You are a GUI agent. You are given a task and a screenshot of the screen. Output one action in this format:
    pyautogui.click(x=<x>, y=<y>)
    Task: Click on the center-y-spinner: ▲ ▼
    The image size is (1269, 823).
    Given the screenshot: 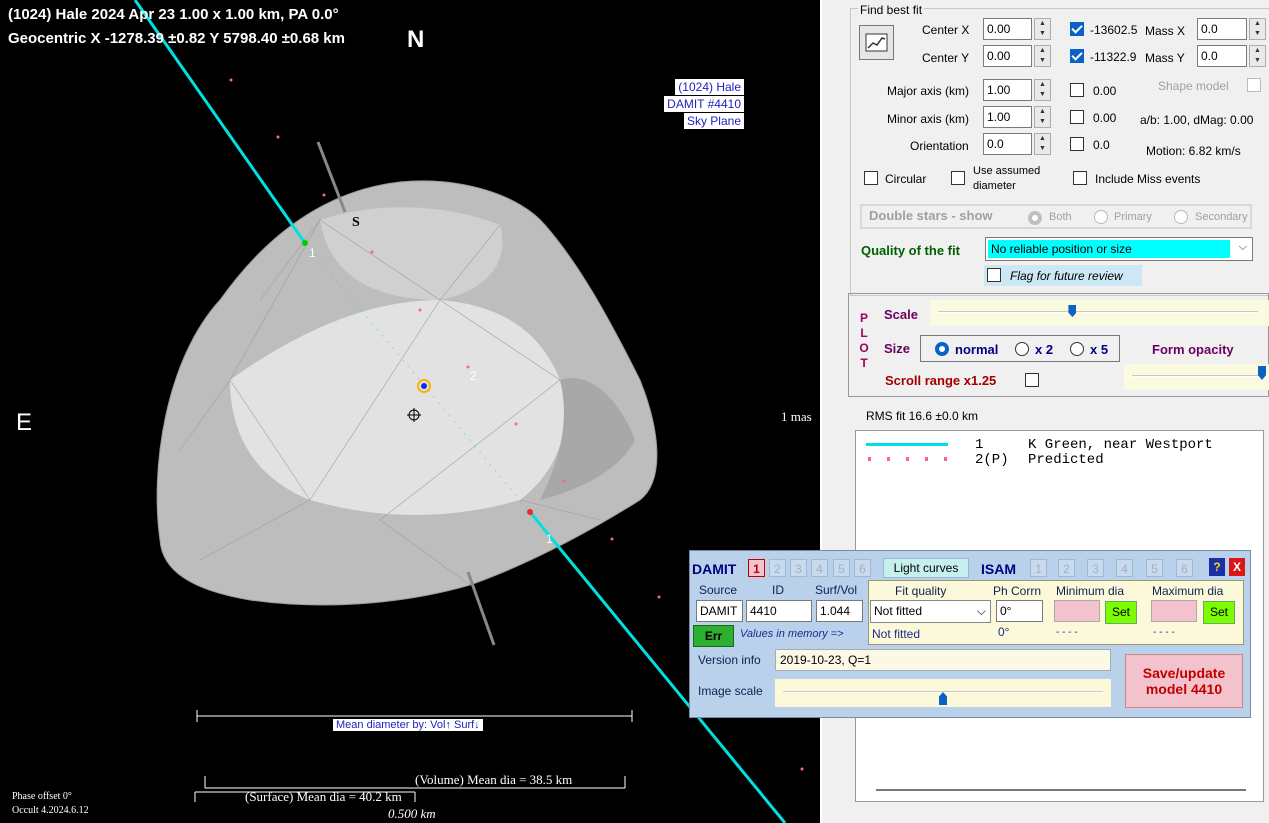 What is the action you would take?
    pyautogui.click(x=1042, y=56)
    